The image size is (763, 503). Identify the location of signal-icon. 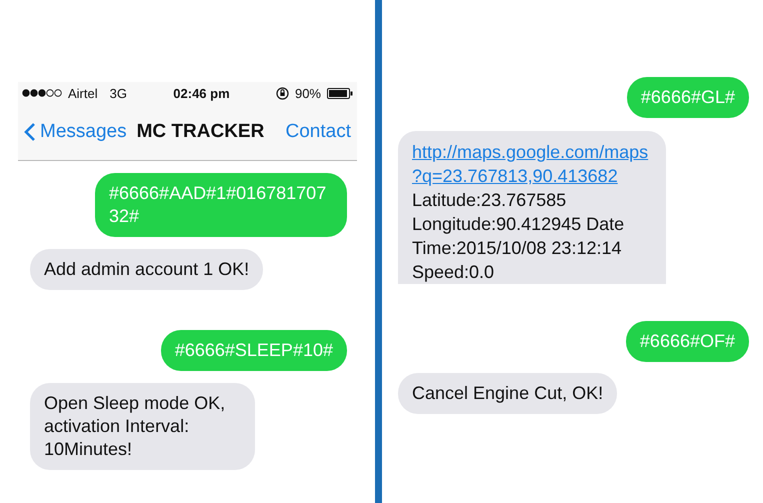
(42, 93).